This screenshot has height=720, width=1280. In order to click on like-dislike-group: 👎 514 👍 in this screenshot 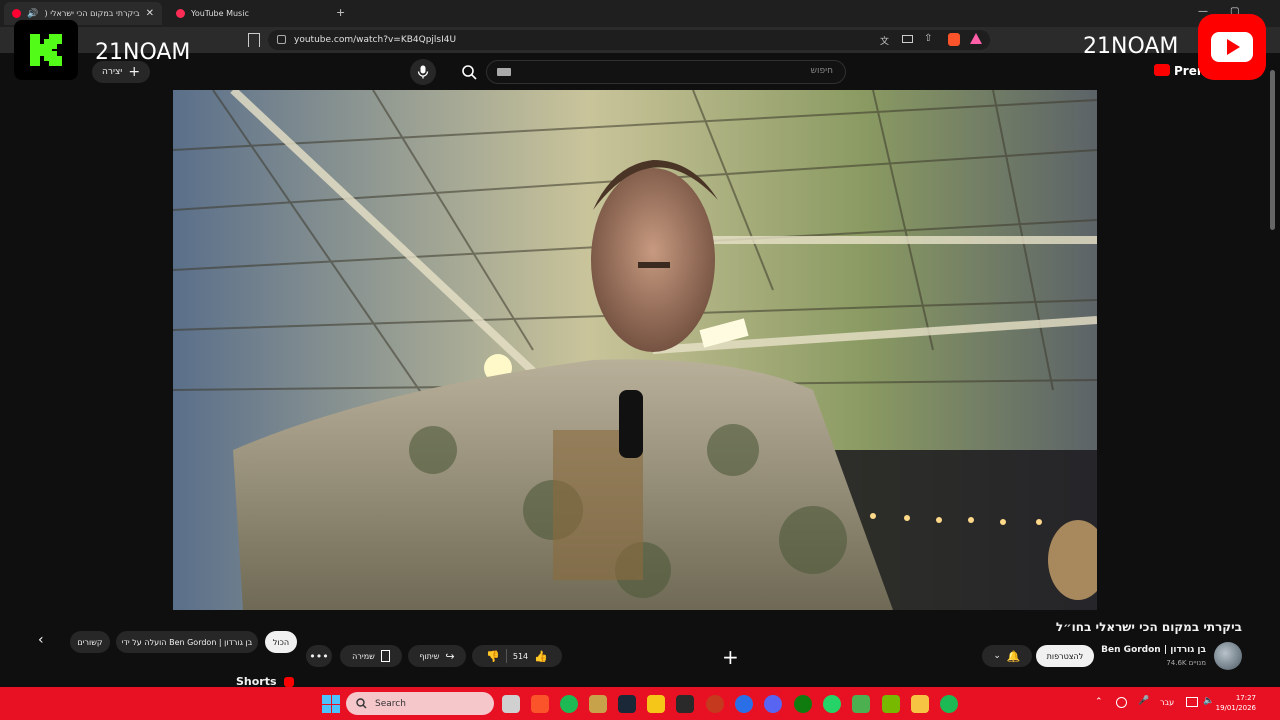, I will do `click(517, 656)`.